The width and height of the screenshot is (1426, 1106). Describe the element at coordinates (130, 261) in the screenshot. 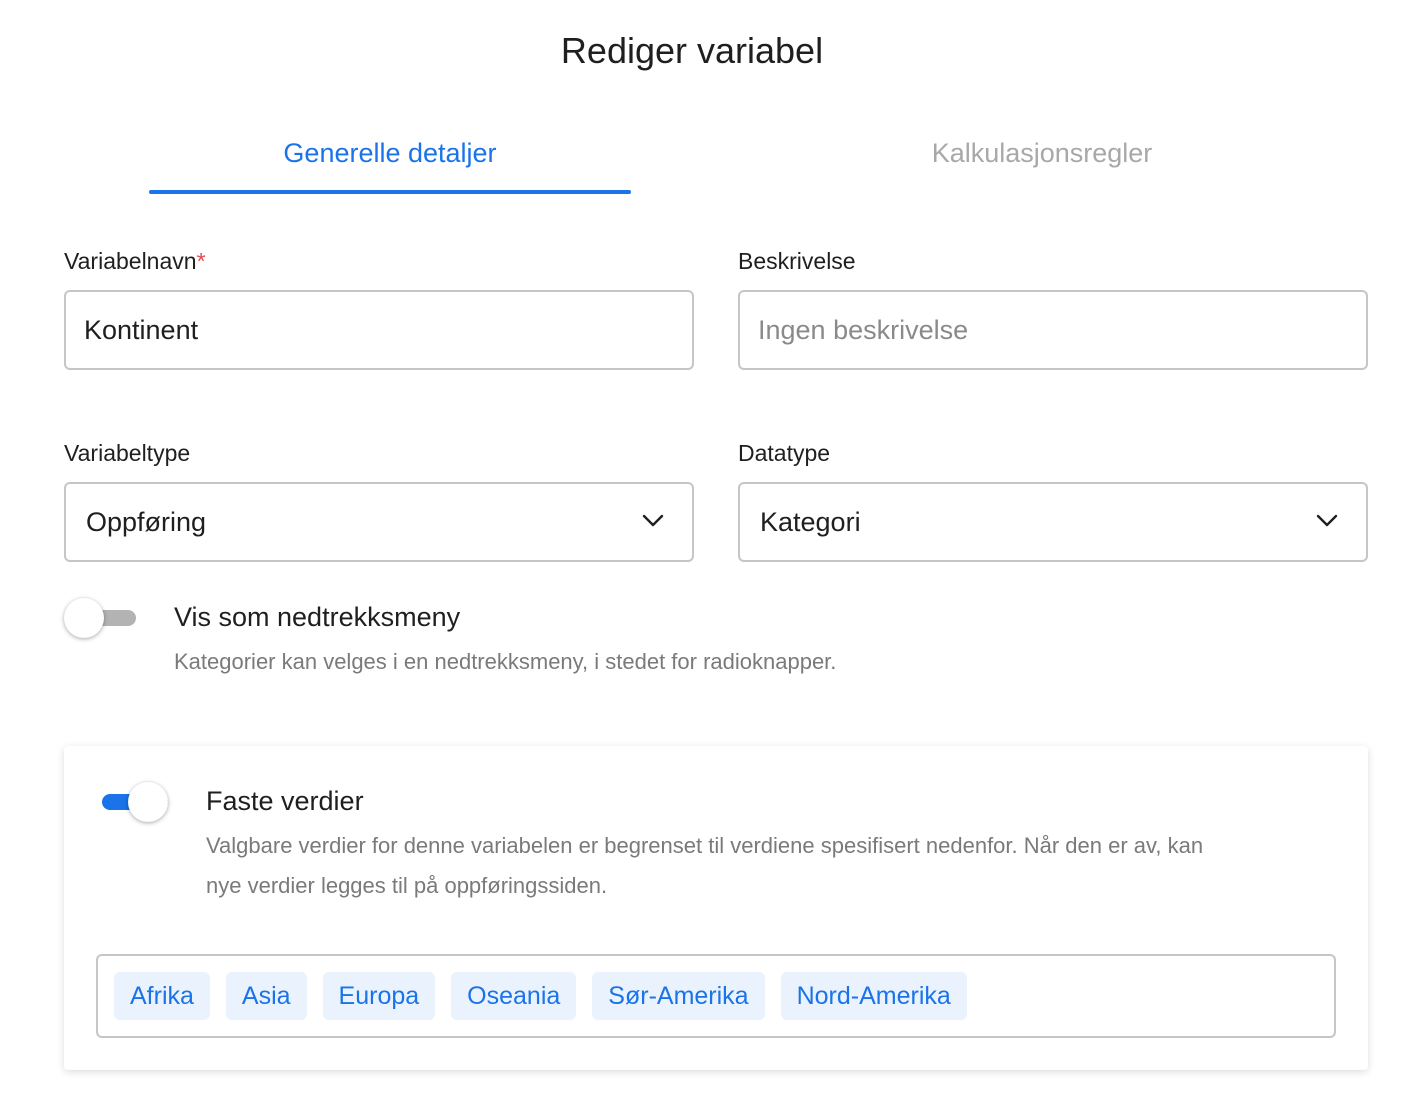

I see `variable-name-label-text: Variabelnavn` at that location.